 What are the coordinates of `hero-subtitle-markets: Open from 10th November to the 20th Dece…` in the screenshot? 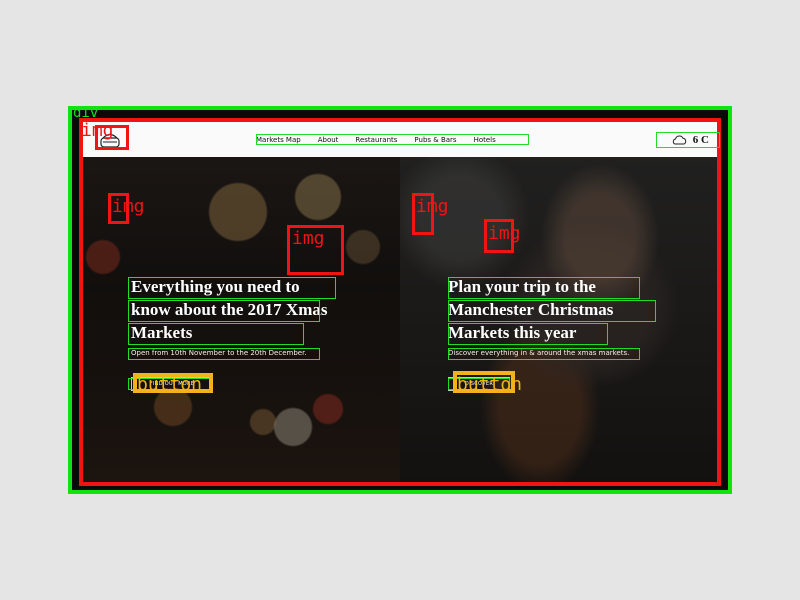 It's located at (219, 353).